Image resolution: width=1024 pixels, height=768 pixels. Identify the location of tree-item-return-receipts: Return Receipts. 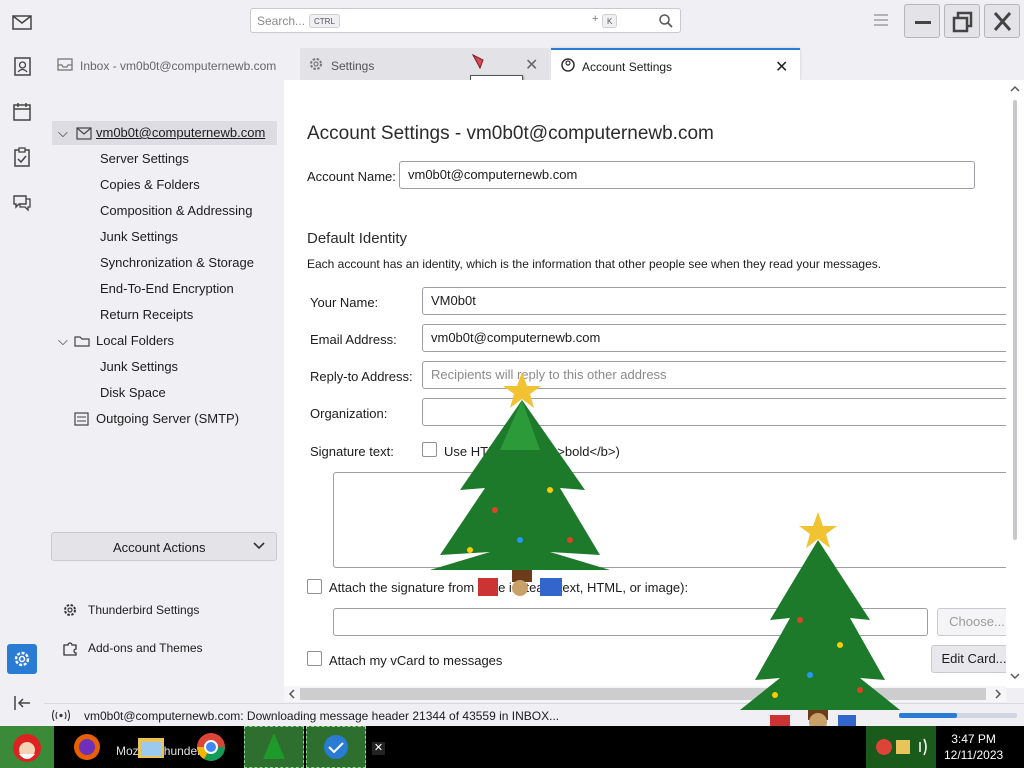
(164, 315).